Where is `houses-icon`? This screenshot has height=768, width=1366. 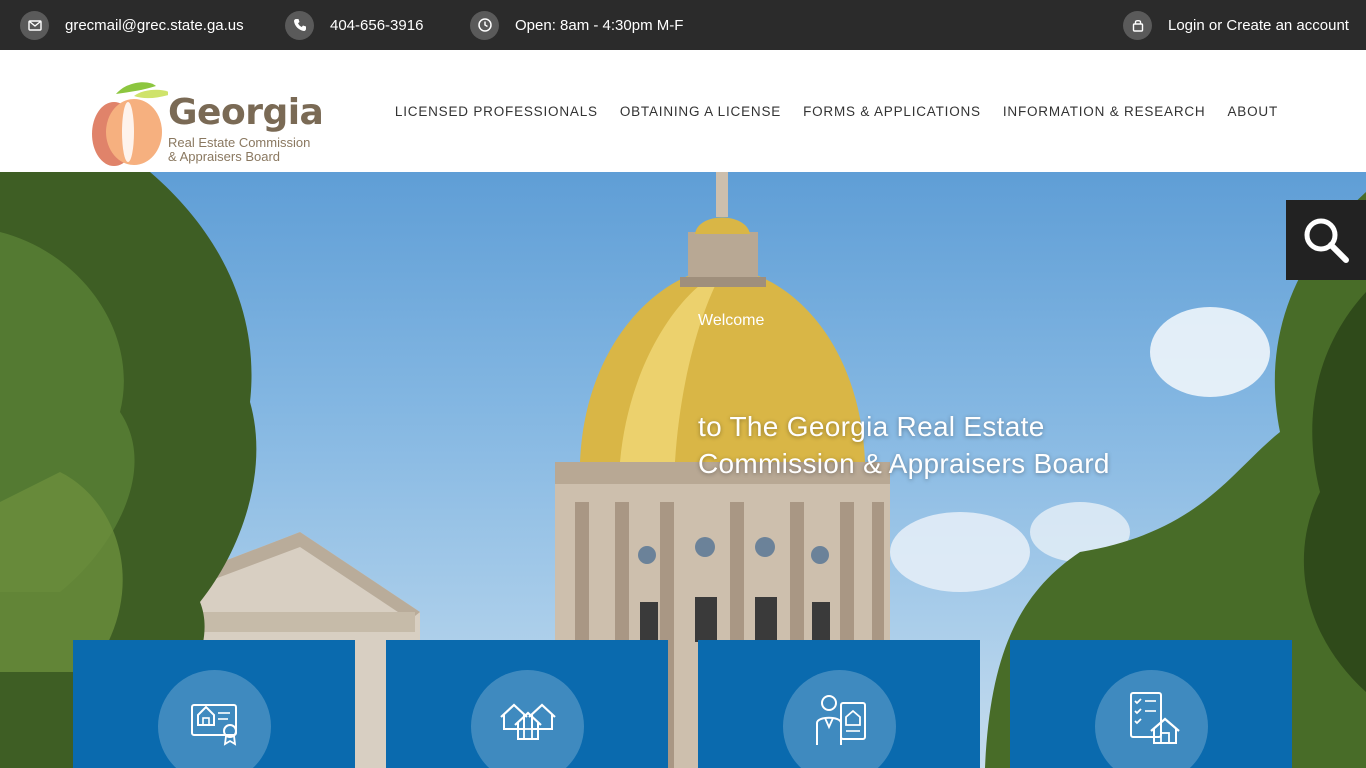 houses-icon is located at coordinates (527, 721).